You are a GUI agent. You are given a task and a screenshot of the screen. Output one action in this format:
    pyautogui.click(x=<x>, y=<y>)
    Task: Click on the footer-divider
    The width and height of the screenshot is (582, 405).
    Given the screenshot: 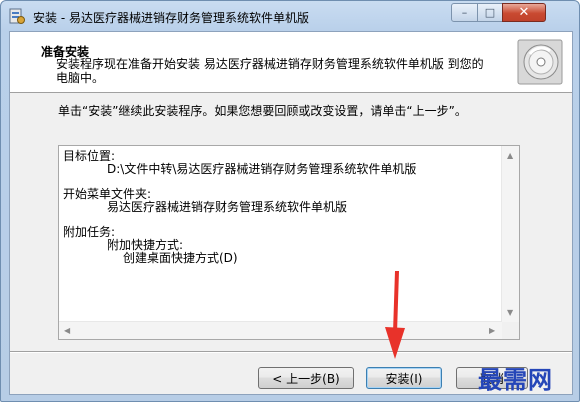 What is the action you would take?
    pyautogui.click(x=291, y=352)
    